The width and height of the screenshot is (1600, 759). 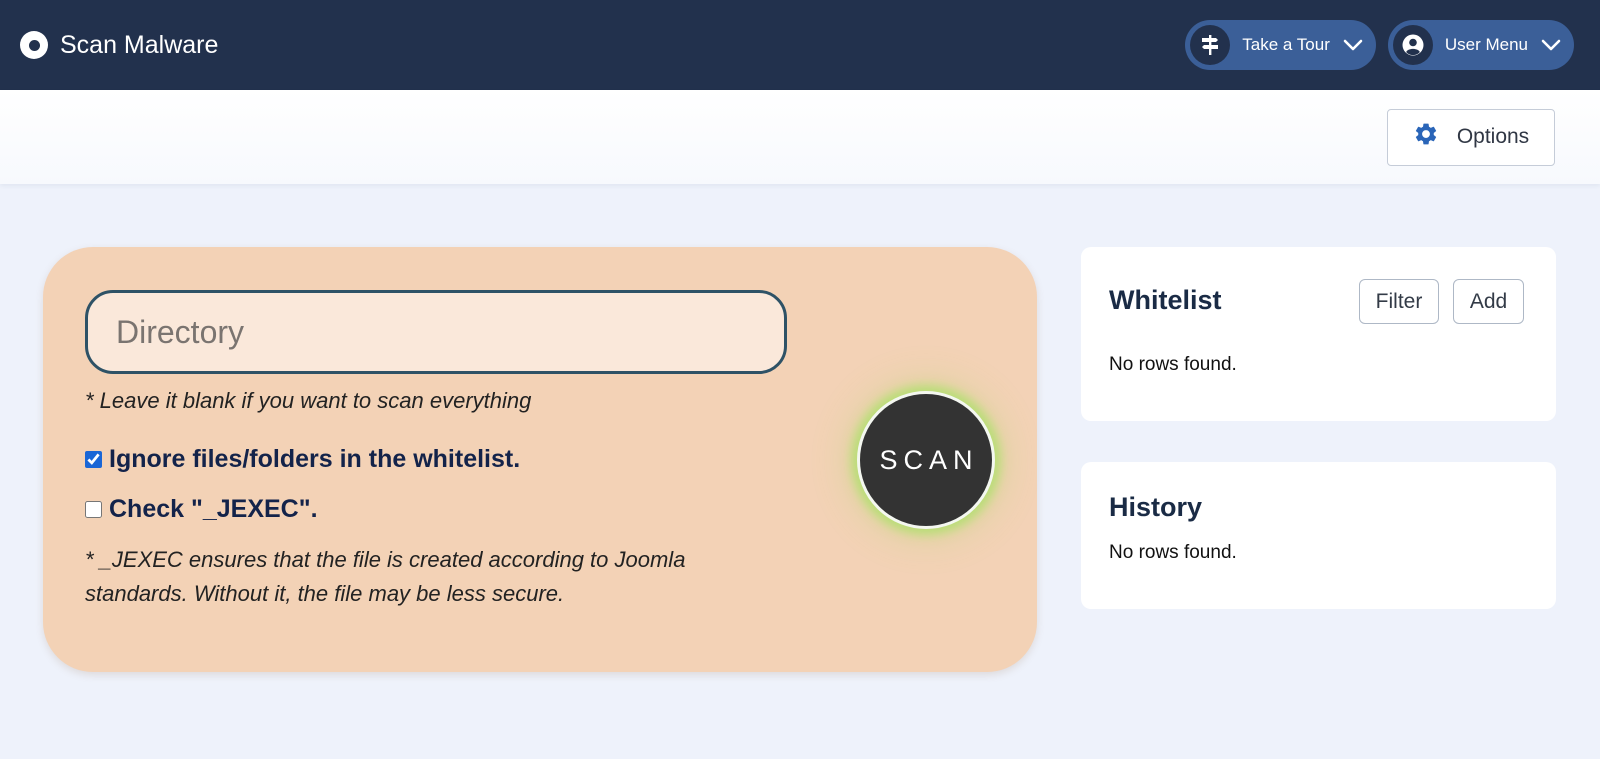 What do you see at coordinates (1399, 301) in the screenshot?
I see `filter-button: Filter` at bounding box center [1399, 301].